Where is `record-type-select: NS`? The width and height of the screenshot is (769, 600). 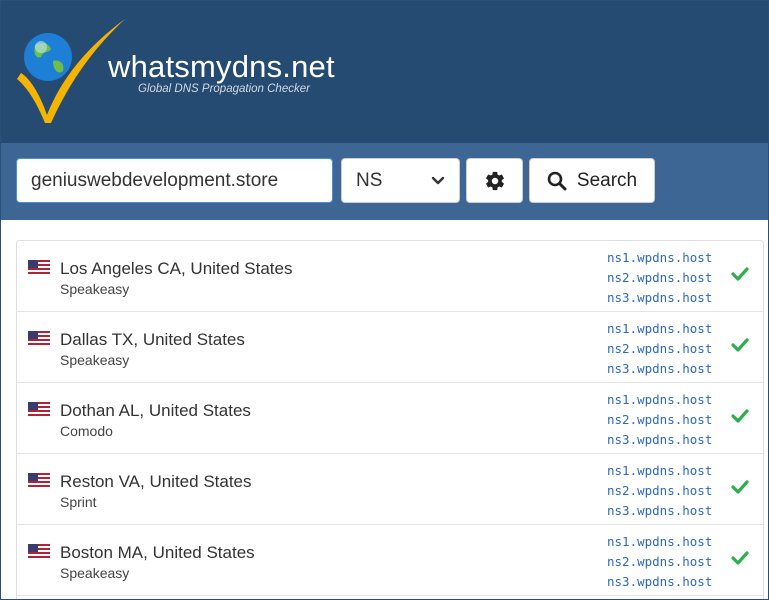
record-type-select: NS is located at coordinates (400, 180).